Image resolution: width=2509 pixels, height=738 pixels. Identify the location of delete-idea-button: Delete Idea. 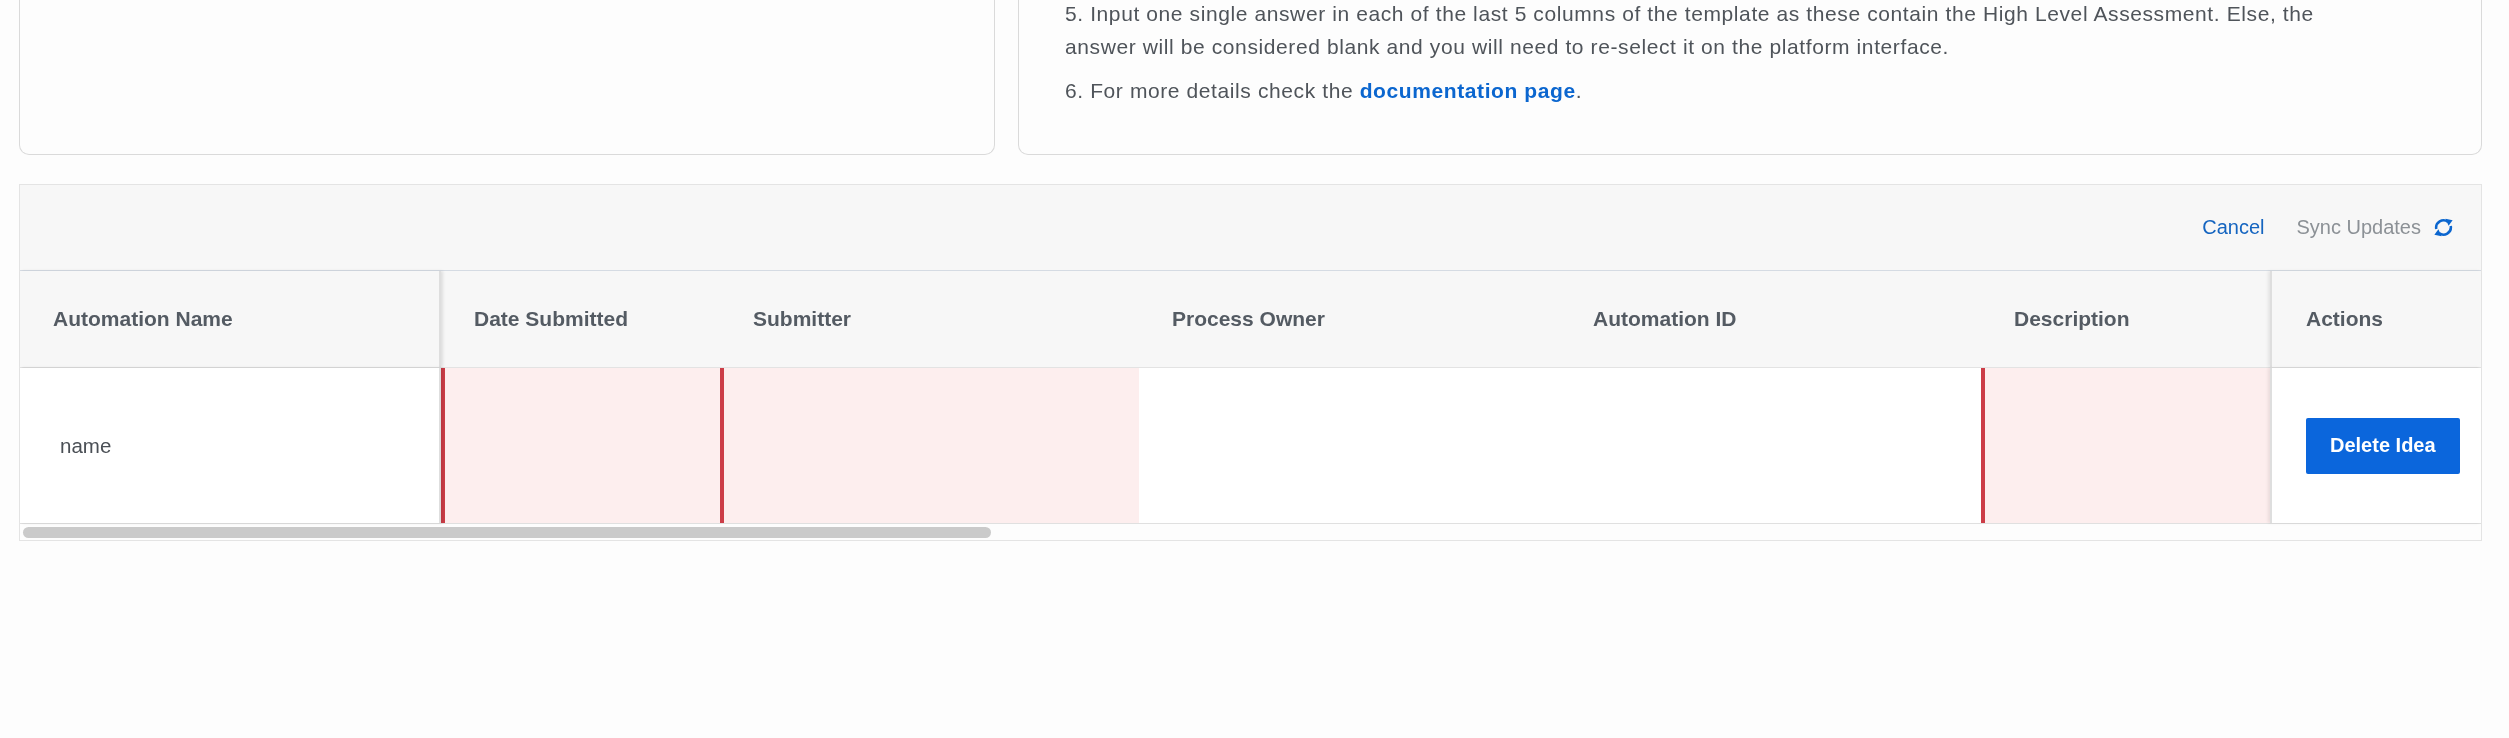
(2383, 445).